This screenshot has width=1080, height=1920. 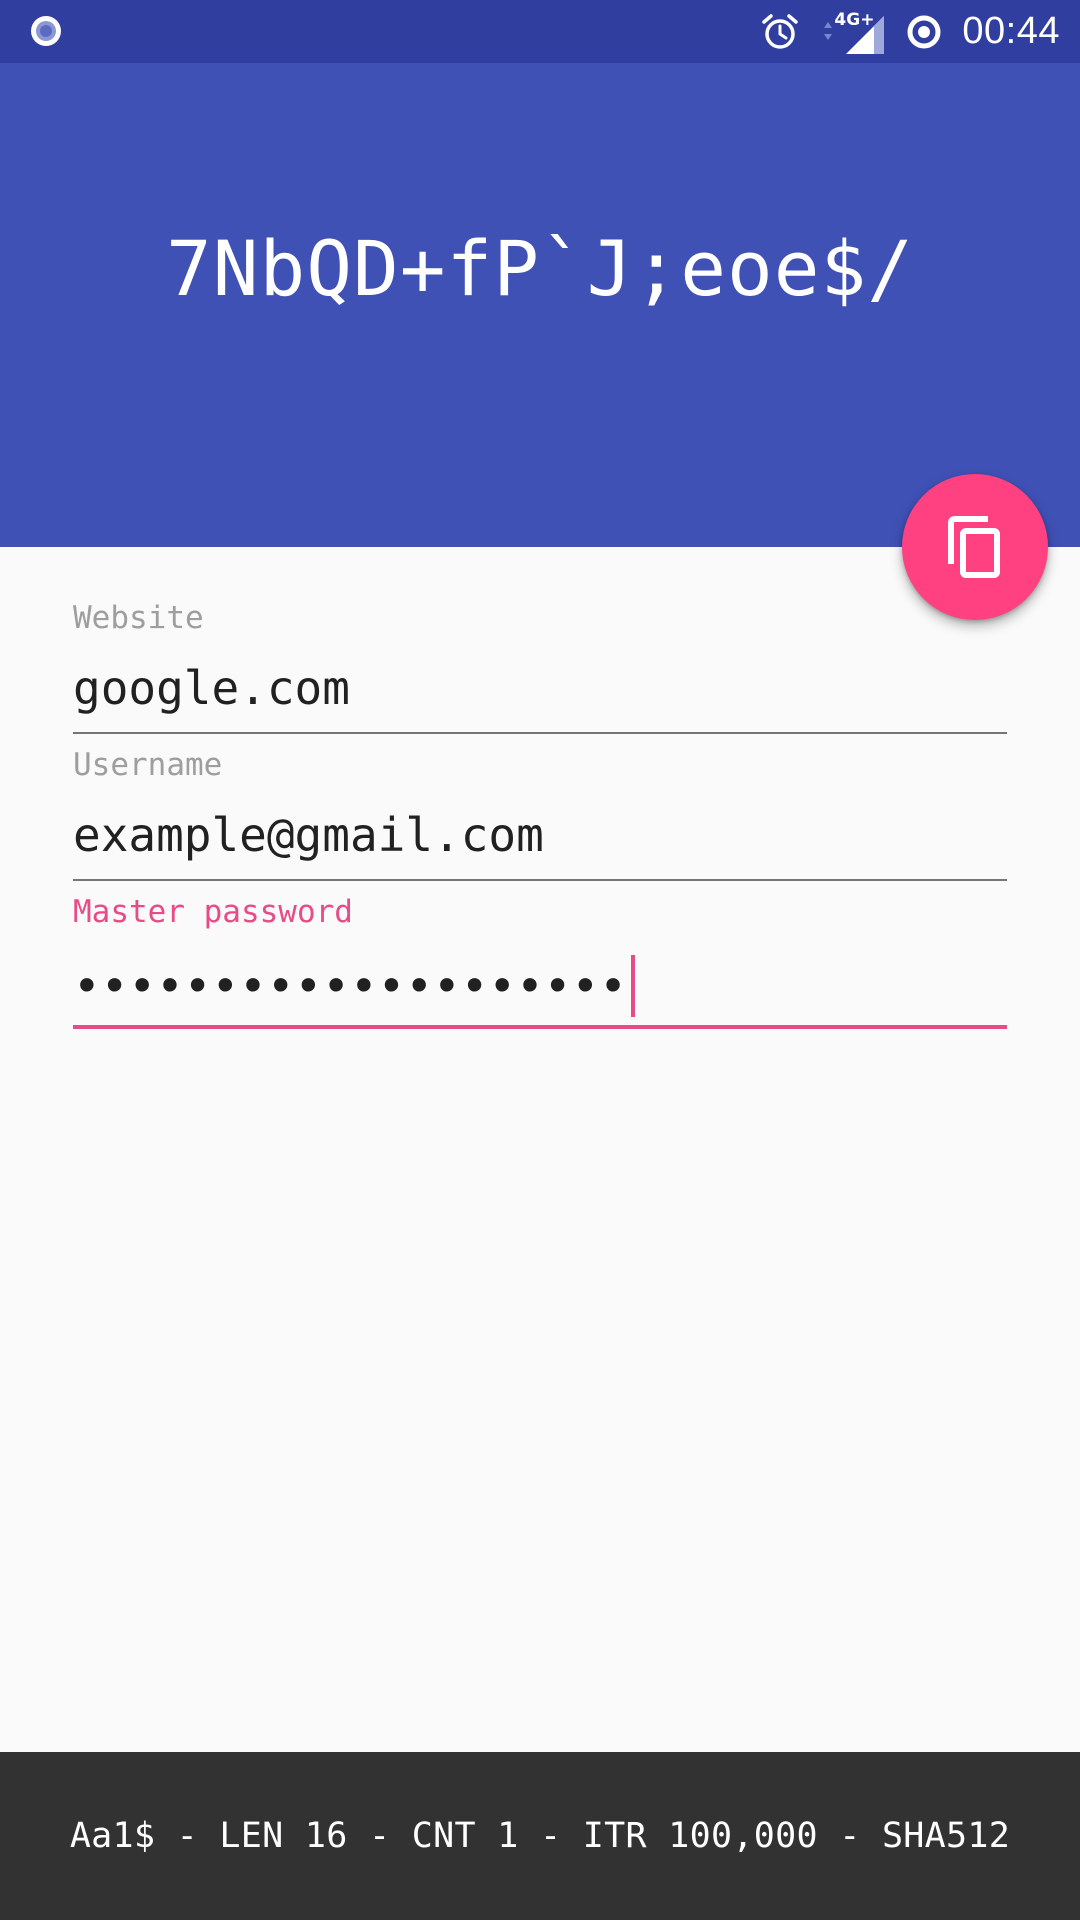 What do you see at coordinates (632, 986) in the screenshot?
I see `text-cursor` at bounding box center [632, 986].